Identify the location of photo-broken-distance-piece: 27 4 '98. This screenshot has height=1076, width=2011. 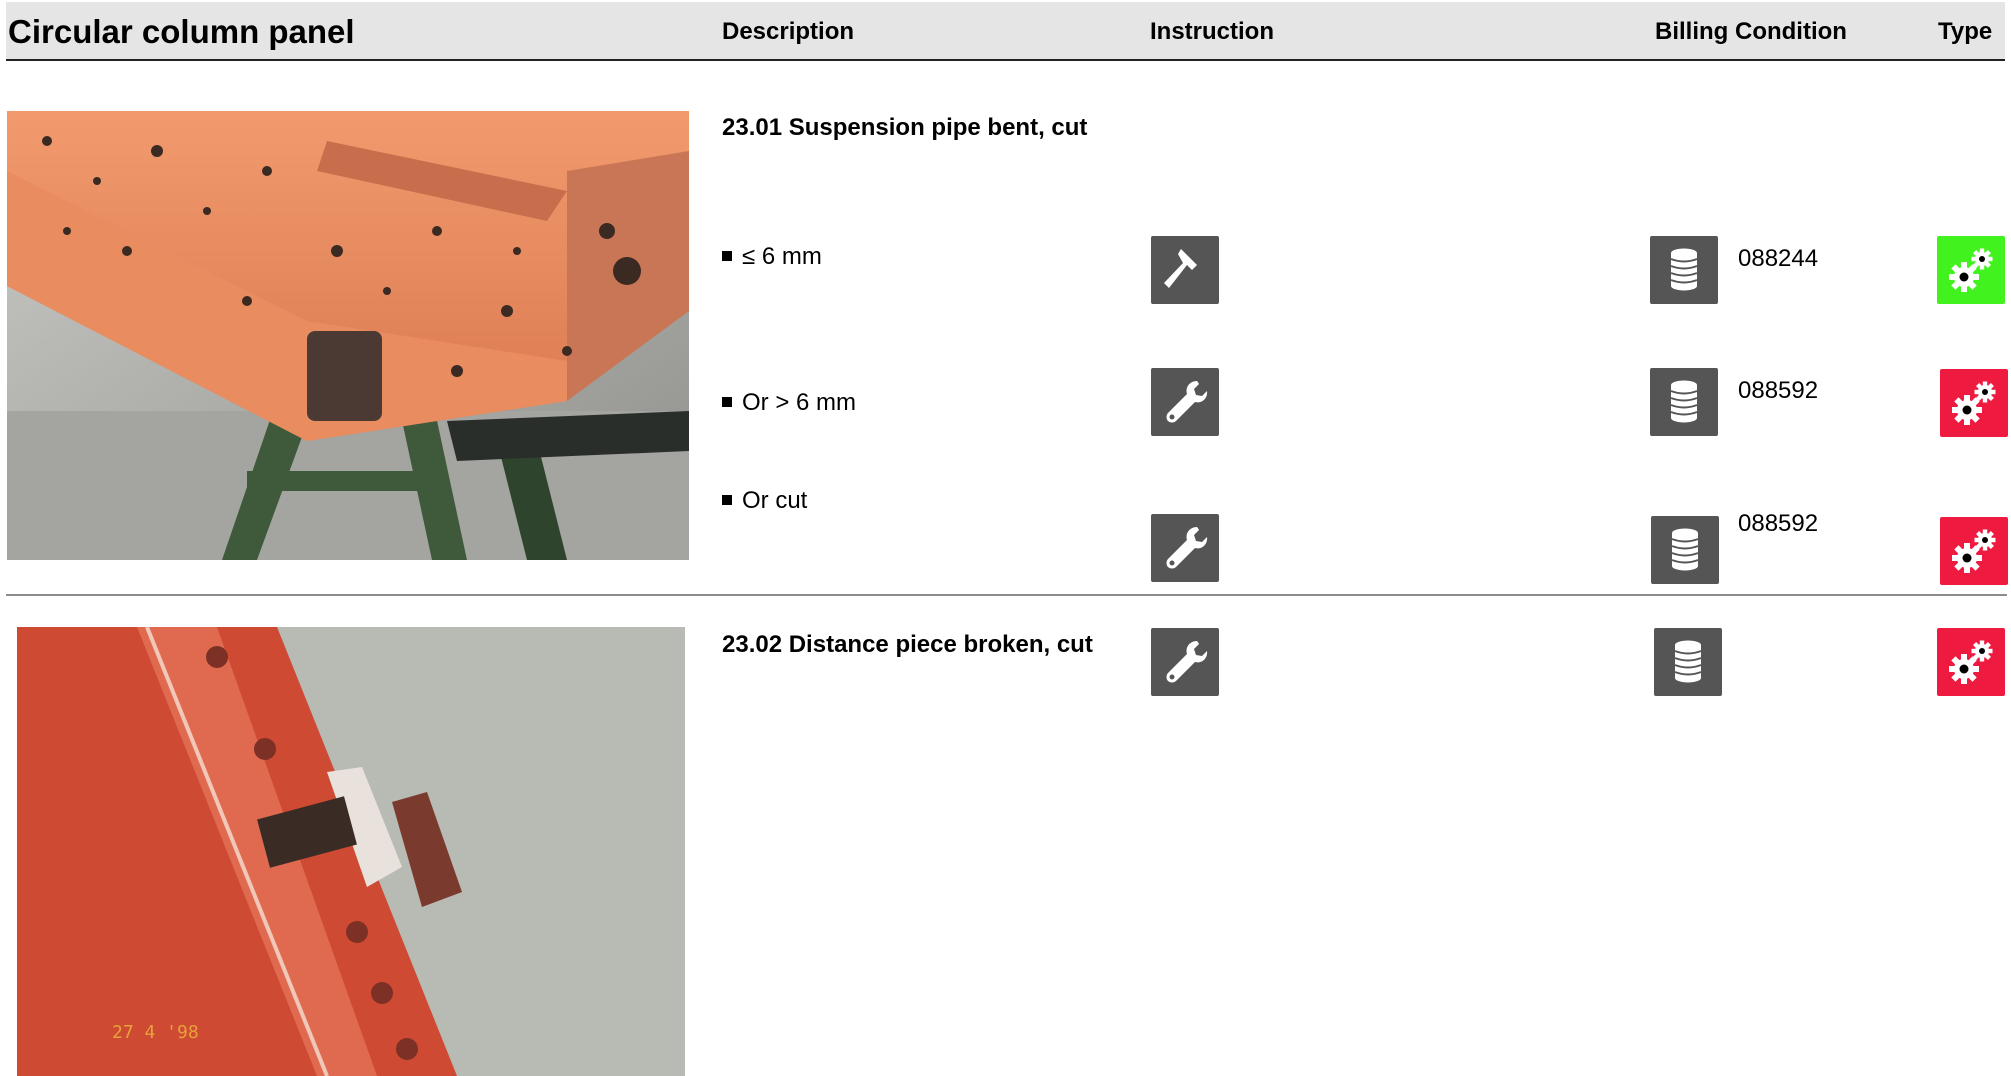
(351, 851).